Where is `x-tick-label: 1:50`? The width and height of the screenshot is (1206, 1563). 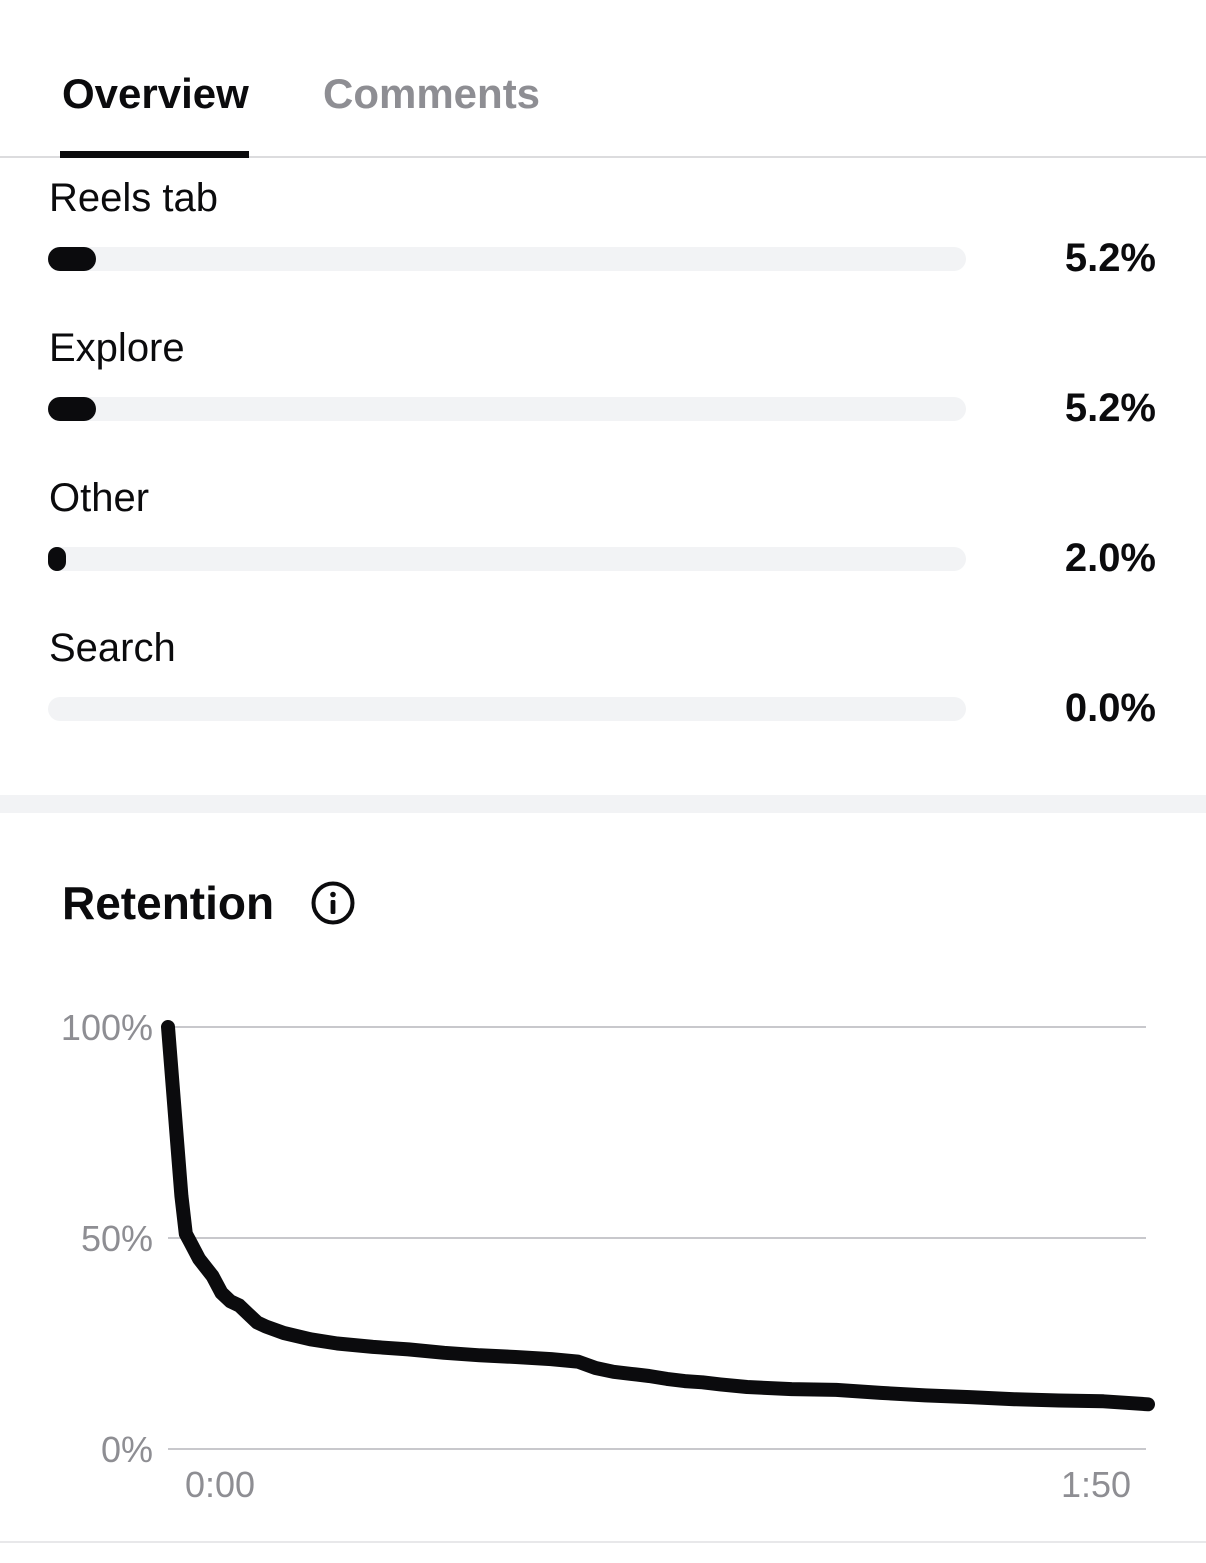 x-tick-label: 1:50 is located at coordinates (1096, 1484).